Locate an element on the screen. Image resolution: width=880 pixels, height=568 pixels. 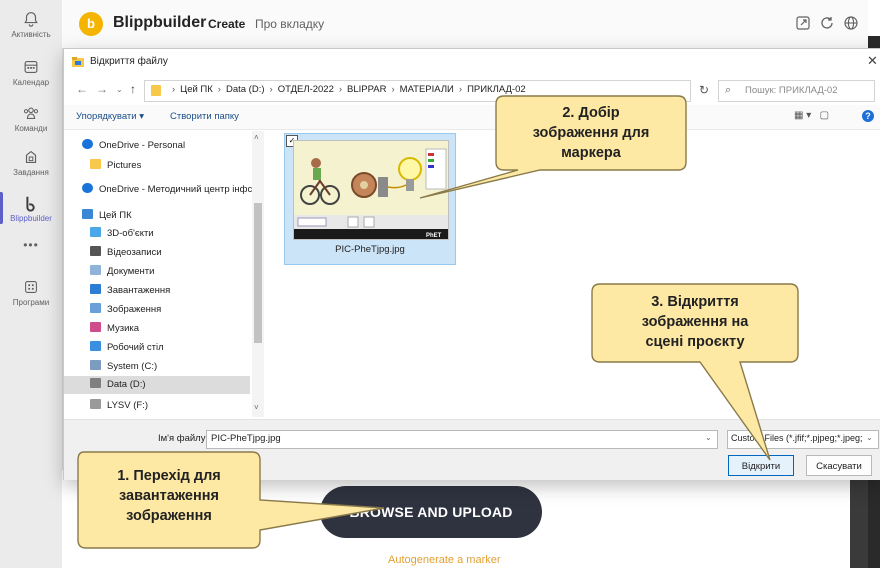
recent-locations-chevron-icon: ⌄ is located at coordinates (119, 89).